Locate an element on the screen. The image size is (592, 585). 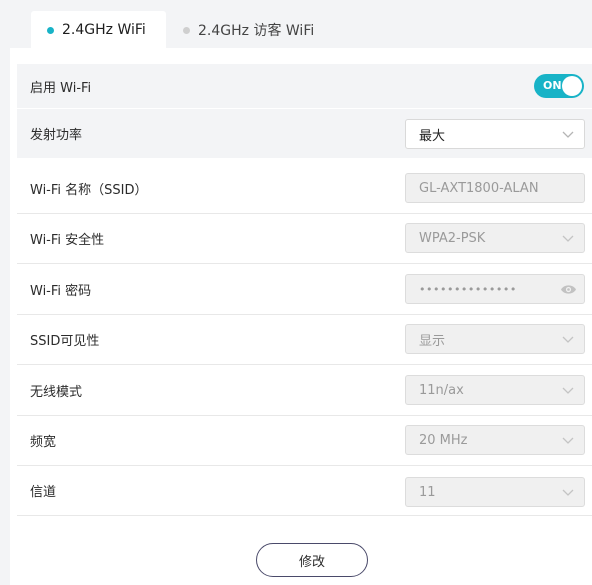
ssid-value: GL-AXT1800-ALAN is located at coordinates (479, 188).